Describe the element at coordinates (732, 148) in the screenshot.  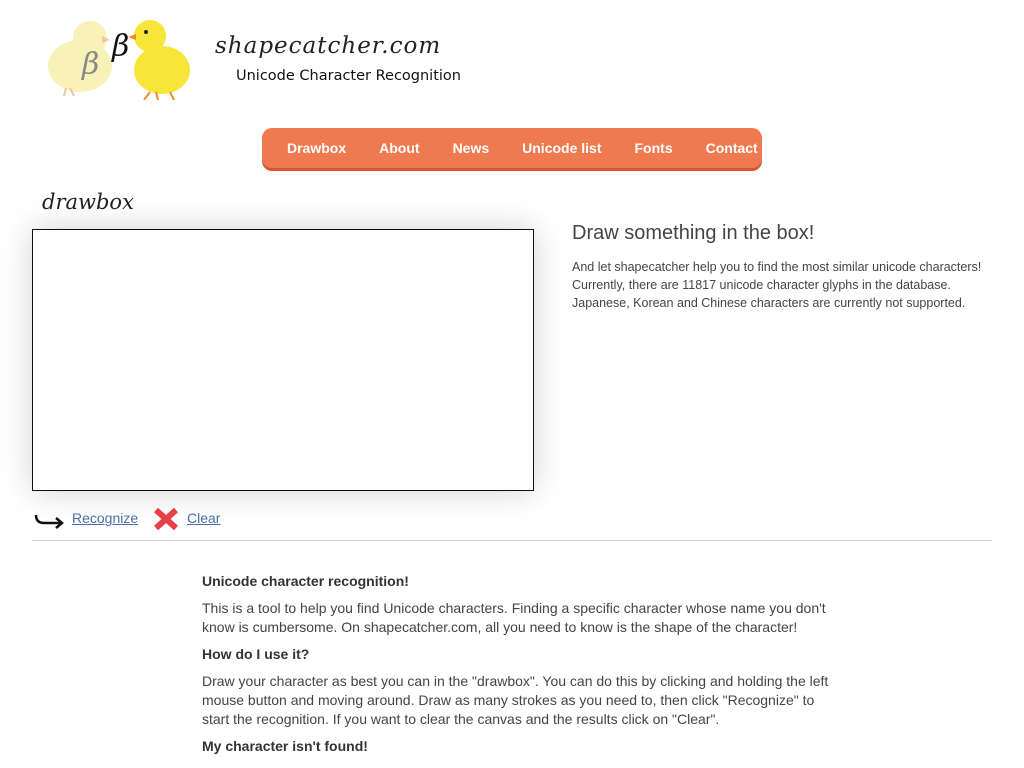
I see `nav-item-contact: Contact` at that location.